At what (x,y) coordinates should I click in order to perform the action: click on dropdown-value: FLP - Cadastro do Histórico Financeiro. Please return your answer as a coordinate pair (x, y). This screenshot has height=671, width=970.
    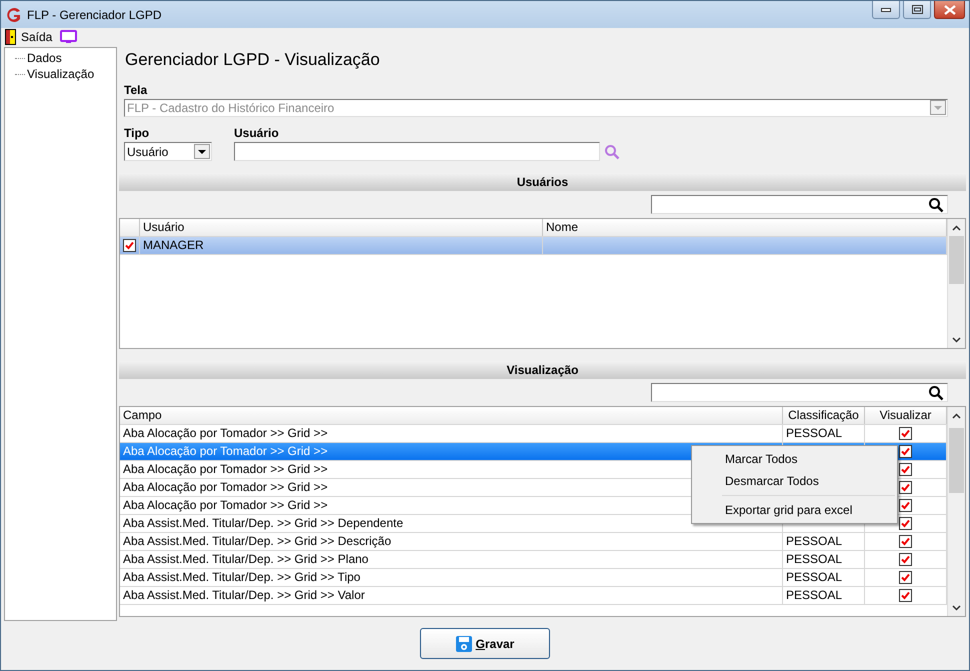
    Looking at the image, I should click on (231, 107).